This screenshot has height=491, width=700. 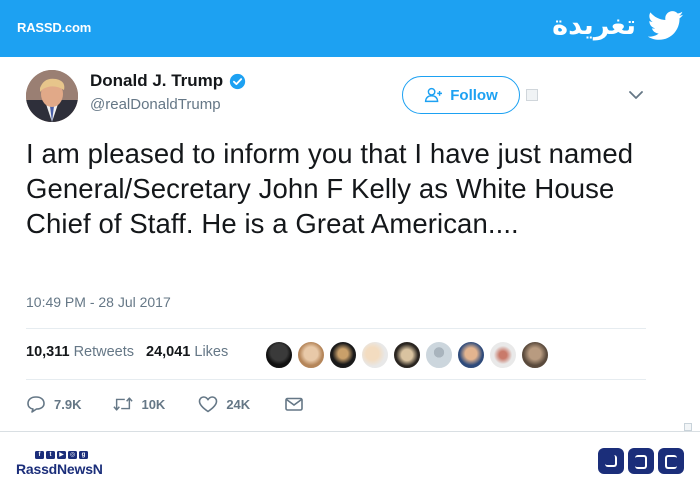 What do you see at coordinates (224, 404) in the screenshot?
I see `like-button: 24K` at bounding box center [224, 404].